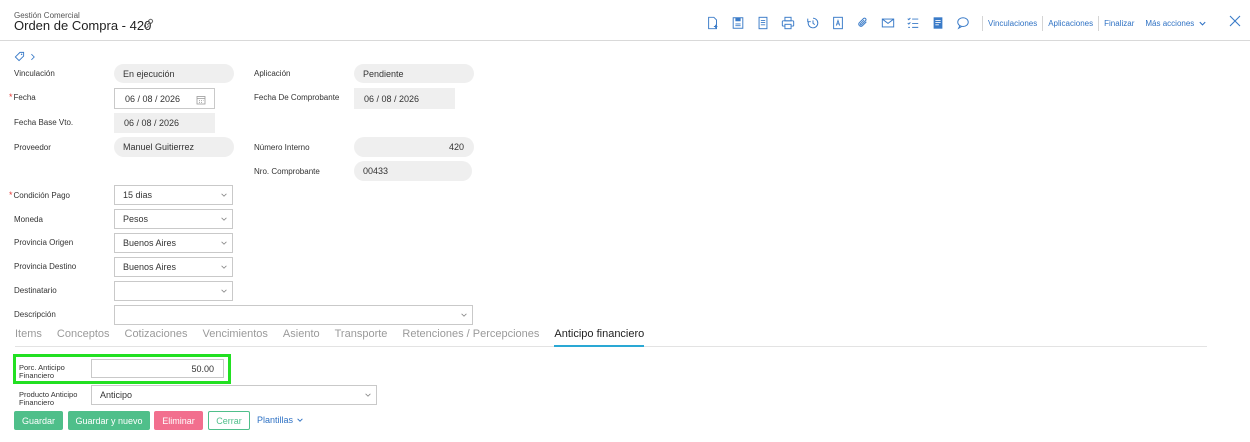  Describe the element at coordinates (174, 147) in the screenshot. I see `proveedor-field: Manuel Guitierrez` at that location.